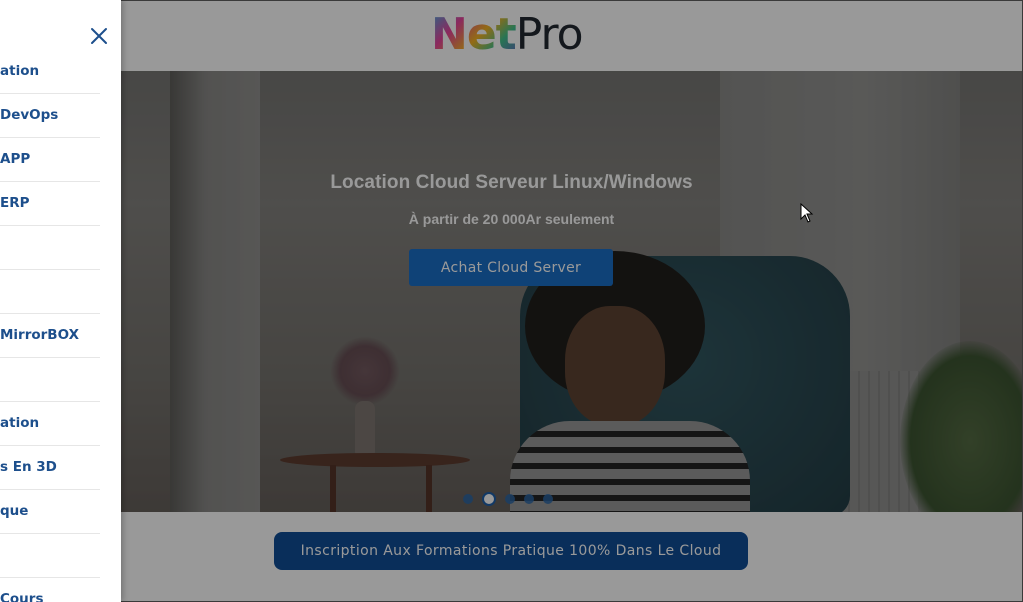  Describe the element at coordinates (40, 335) in the screenshot. I see `sidebar-item-label: MirrorBOX` at that location.